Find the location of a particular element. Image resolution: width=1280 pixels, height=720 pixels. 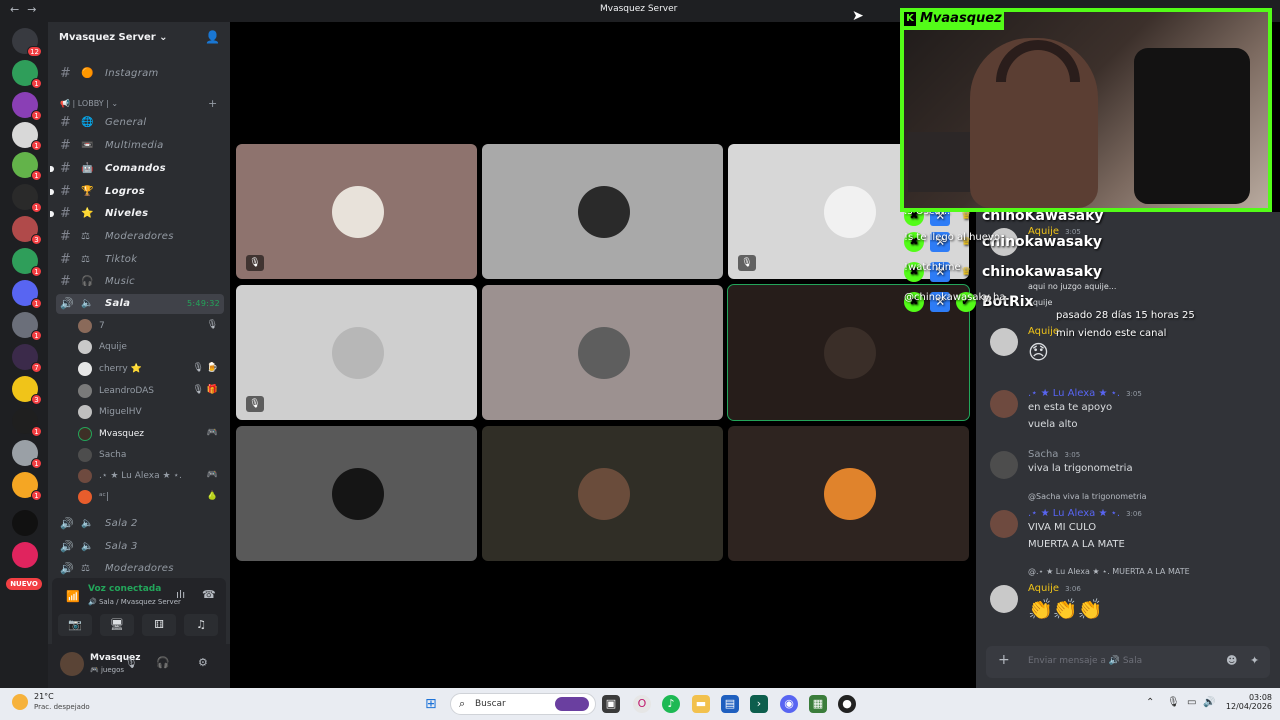

activities-button: ⚅ is located at coordinates (159, 625).